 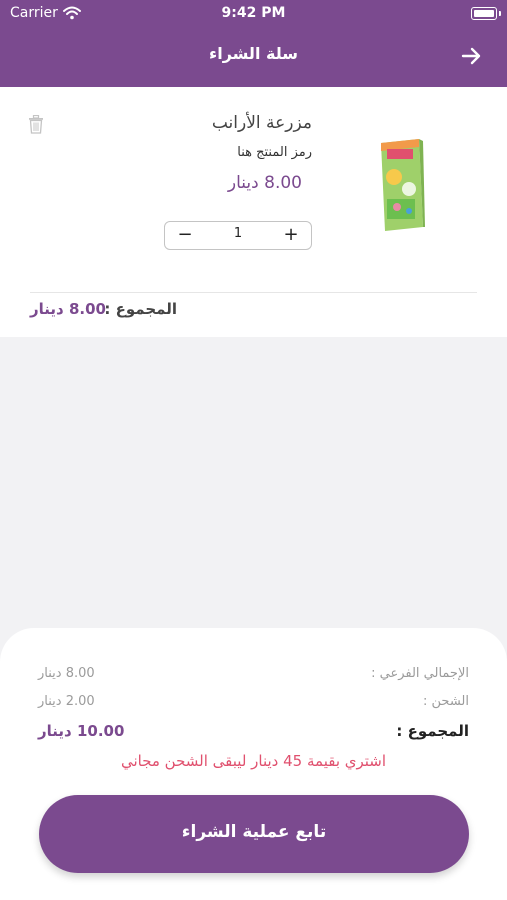 I want to click on shipping-value: 2.00 دينار, so click(x=66, y=701).